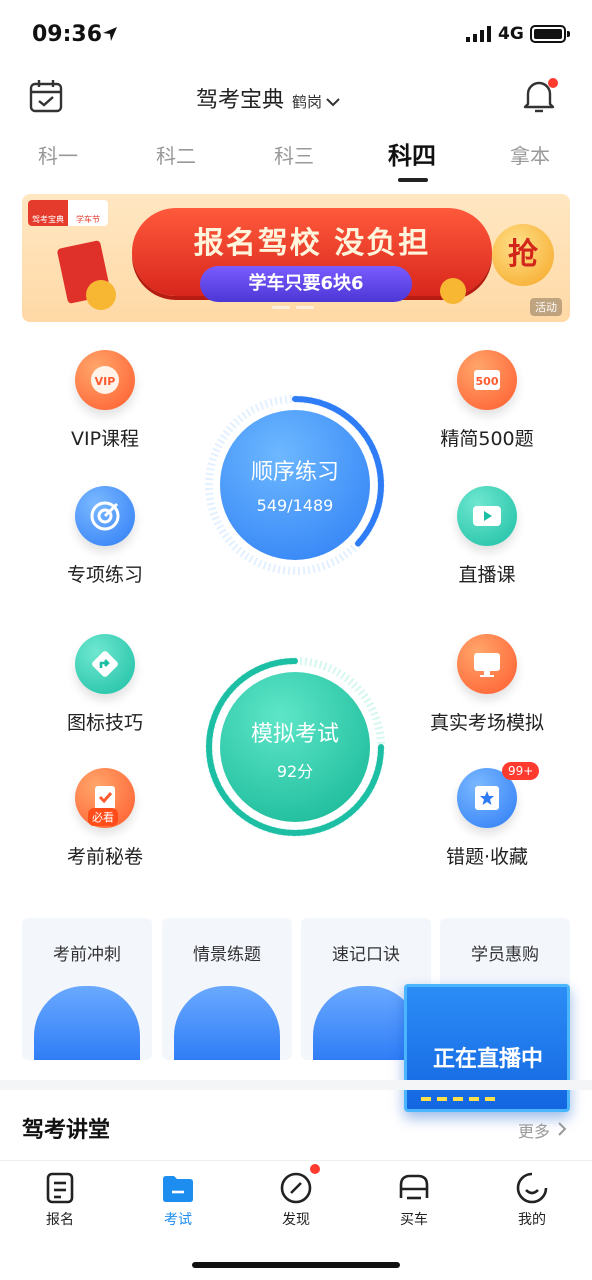 The width and height of the screenshot is (592, 1280). What do you see at coordinates (110, 34) in the screenshot?
I see `location-arrow-icon` at bounding box center [110, 34].